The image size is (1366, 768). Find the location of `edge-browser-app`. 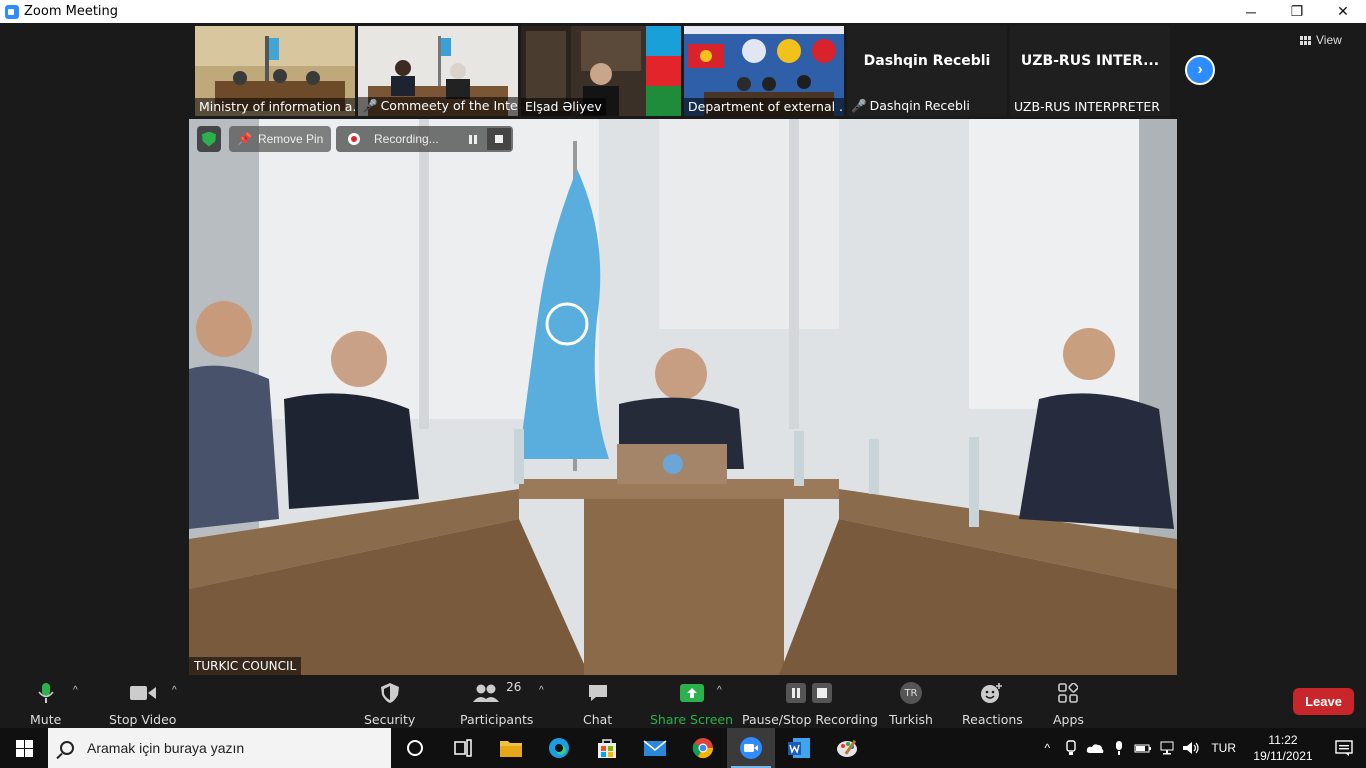

edge-browser-app is located at coordinates (559, 748).